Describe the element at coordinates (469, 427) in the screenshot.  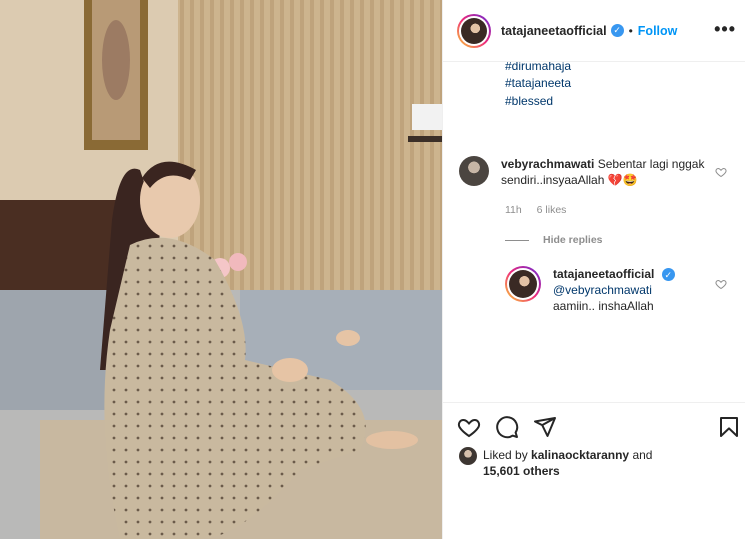
I see `heart-icon` at that location.